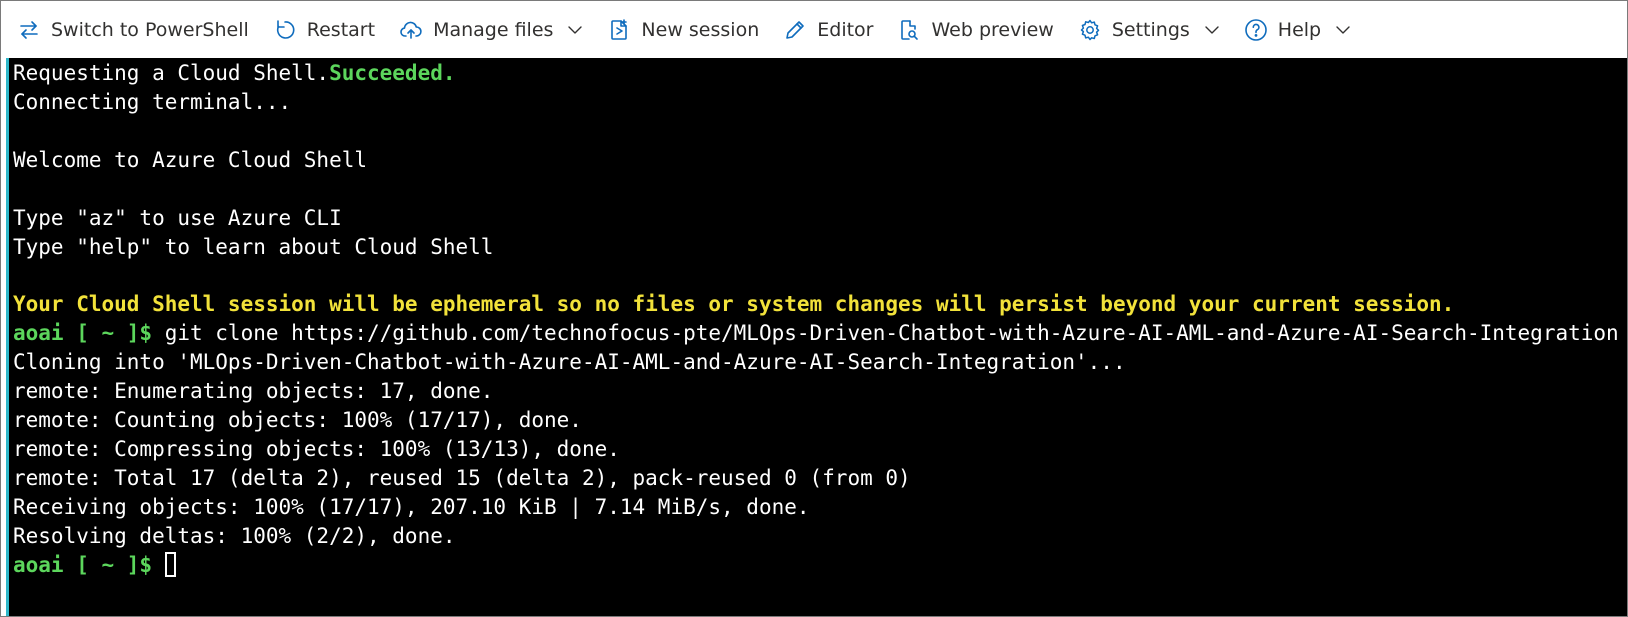 This screenshot has width=1628, height=617. I want to click on terminal-cursor, so click(170, 564).